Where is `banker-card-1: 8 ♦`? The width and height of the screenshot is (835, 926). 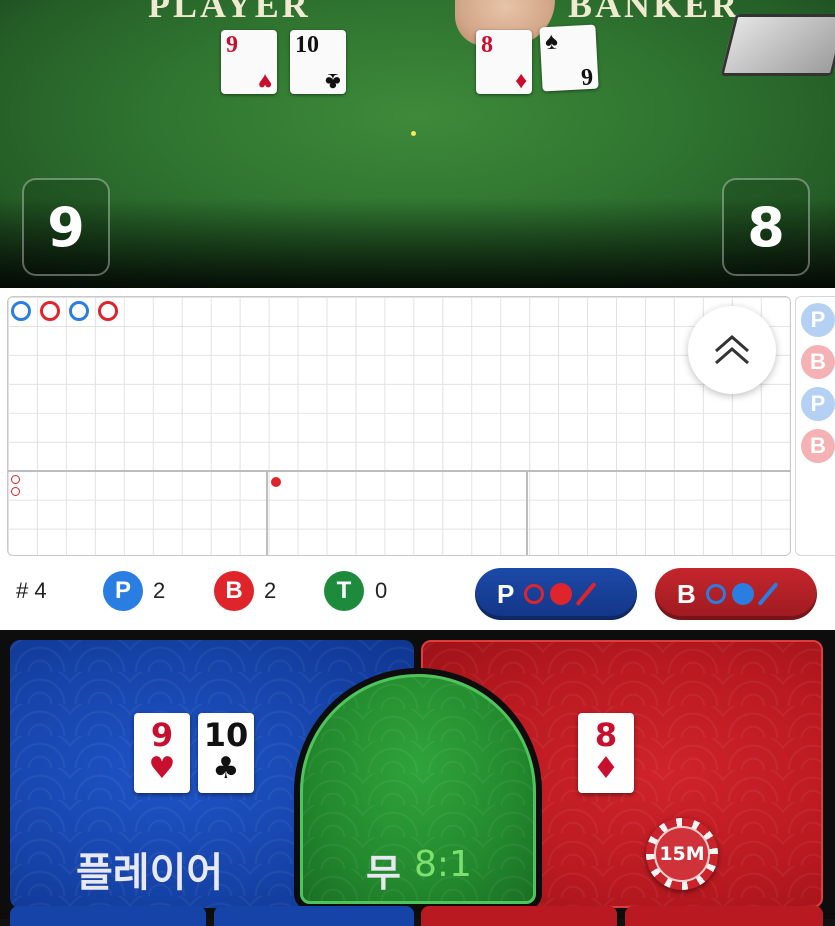
banker-card-1: 8 ♦ is located at coordinates (606, 753).